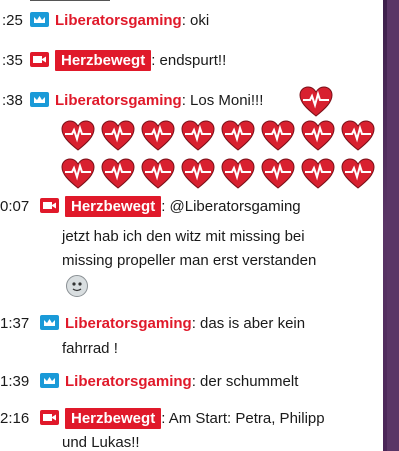 Image resolution: width=399 pixels, height=451 pixels. What do you see at coordinates (90, 348) in the screenshot?
I see `message-text-line: fahrrad !` at bounding box center [90, 348].